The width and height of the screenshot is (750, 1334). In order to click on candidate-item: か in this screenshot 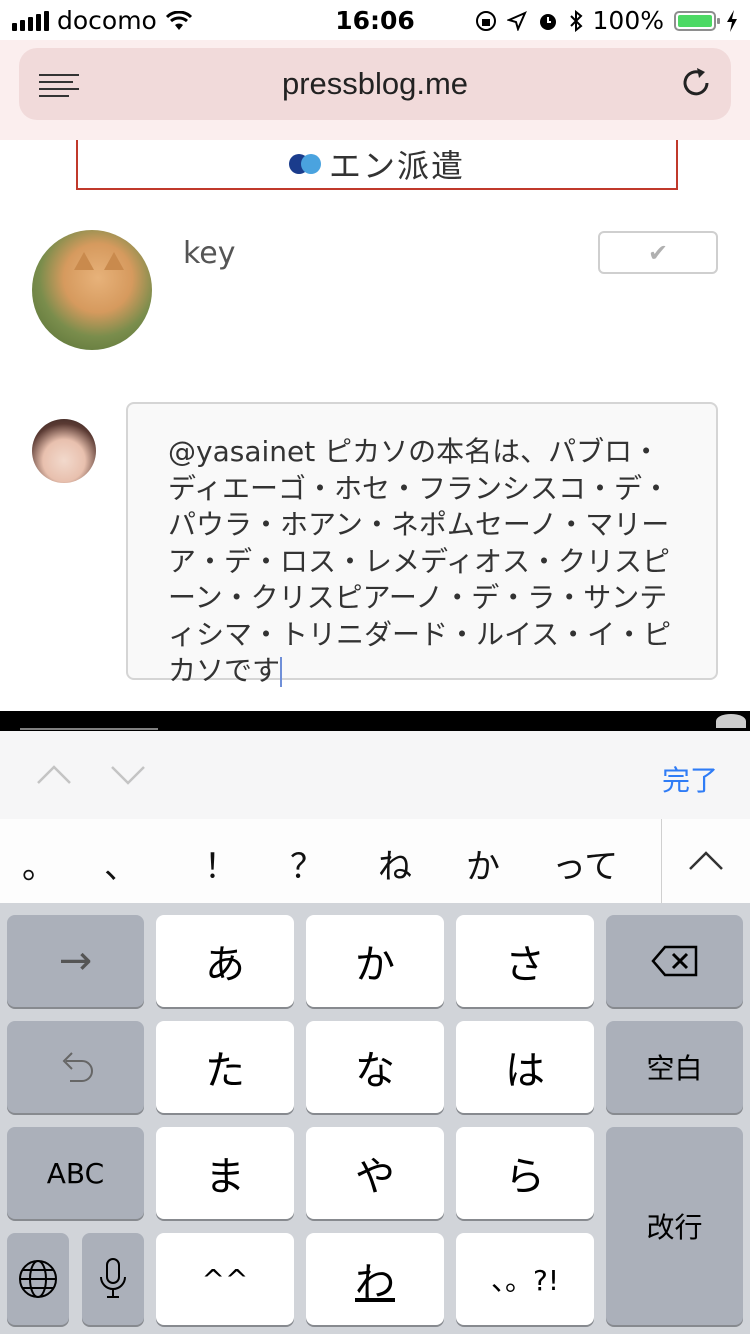, I will do `click(483, 863)`.